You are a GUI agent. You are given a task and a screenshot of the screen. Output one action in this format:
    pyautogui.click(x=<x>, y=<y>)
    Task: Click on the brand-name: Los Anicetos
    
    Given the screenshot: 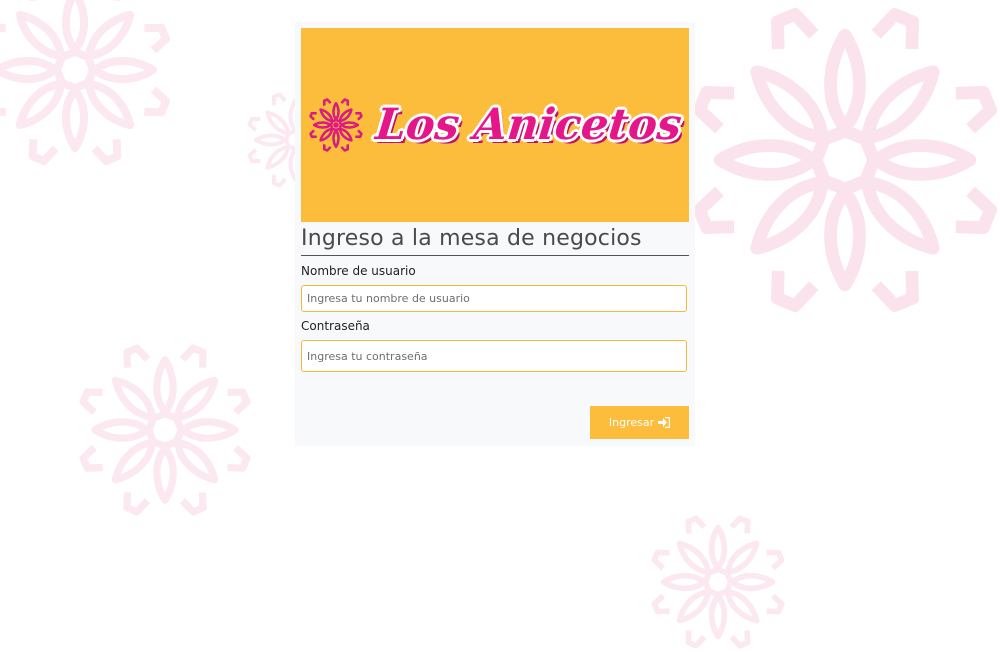 What is the action you would take?
    pyautogui.click(x=529, y=125)
    